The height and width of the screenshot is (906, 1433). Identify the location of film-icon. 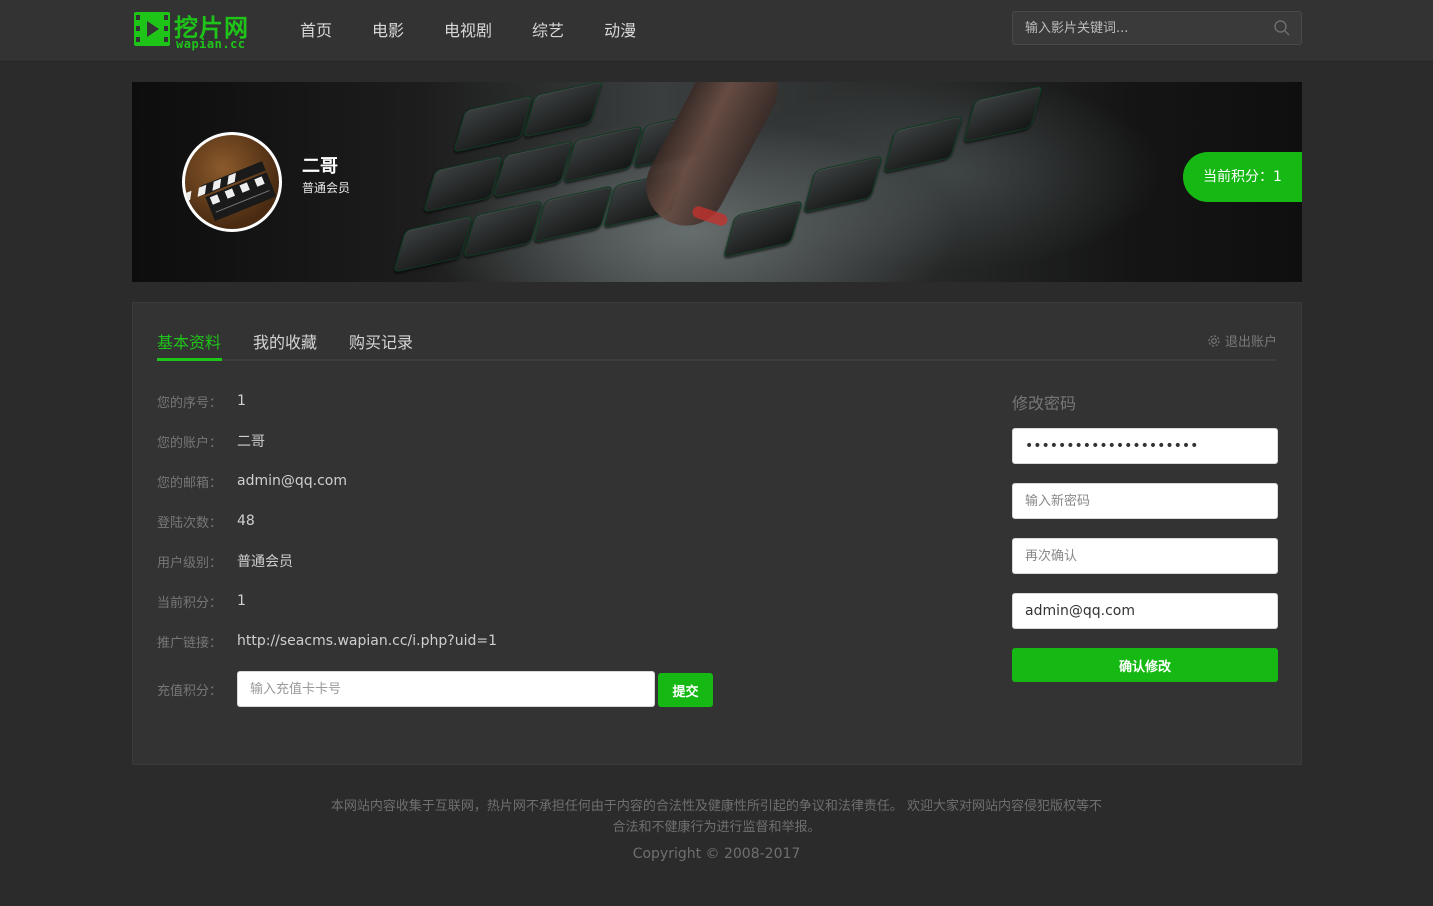
(152, 29).